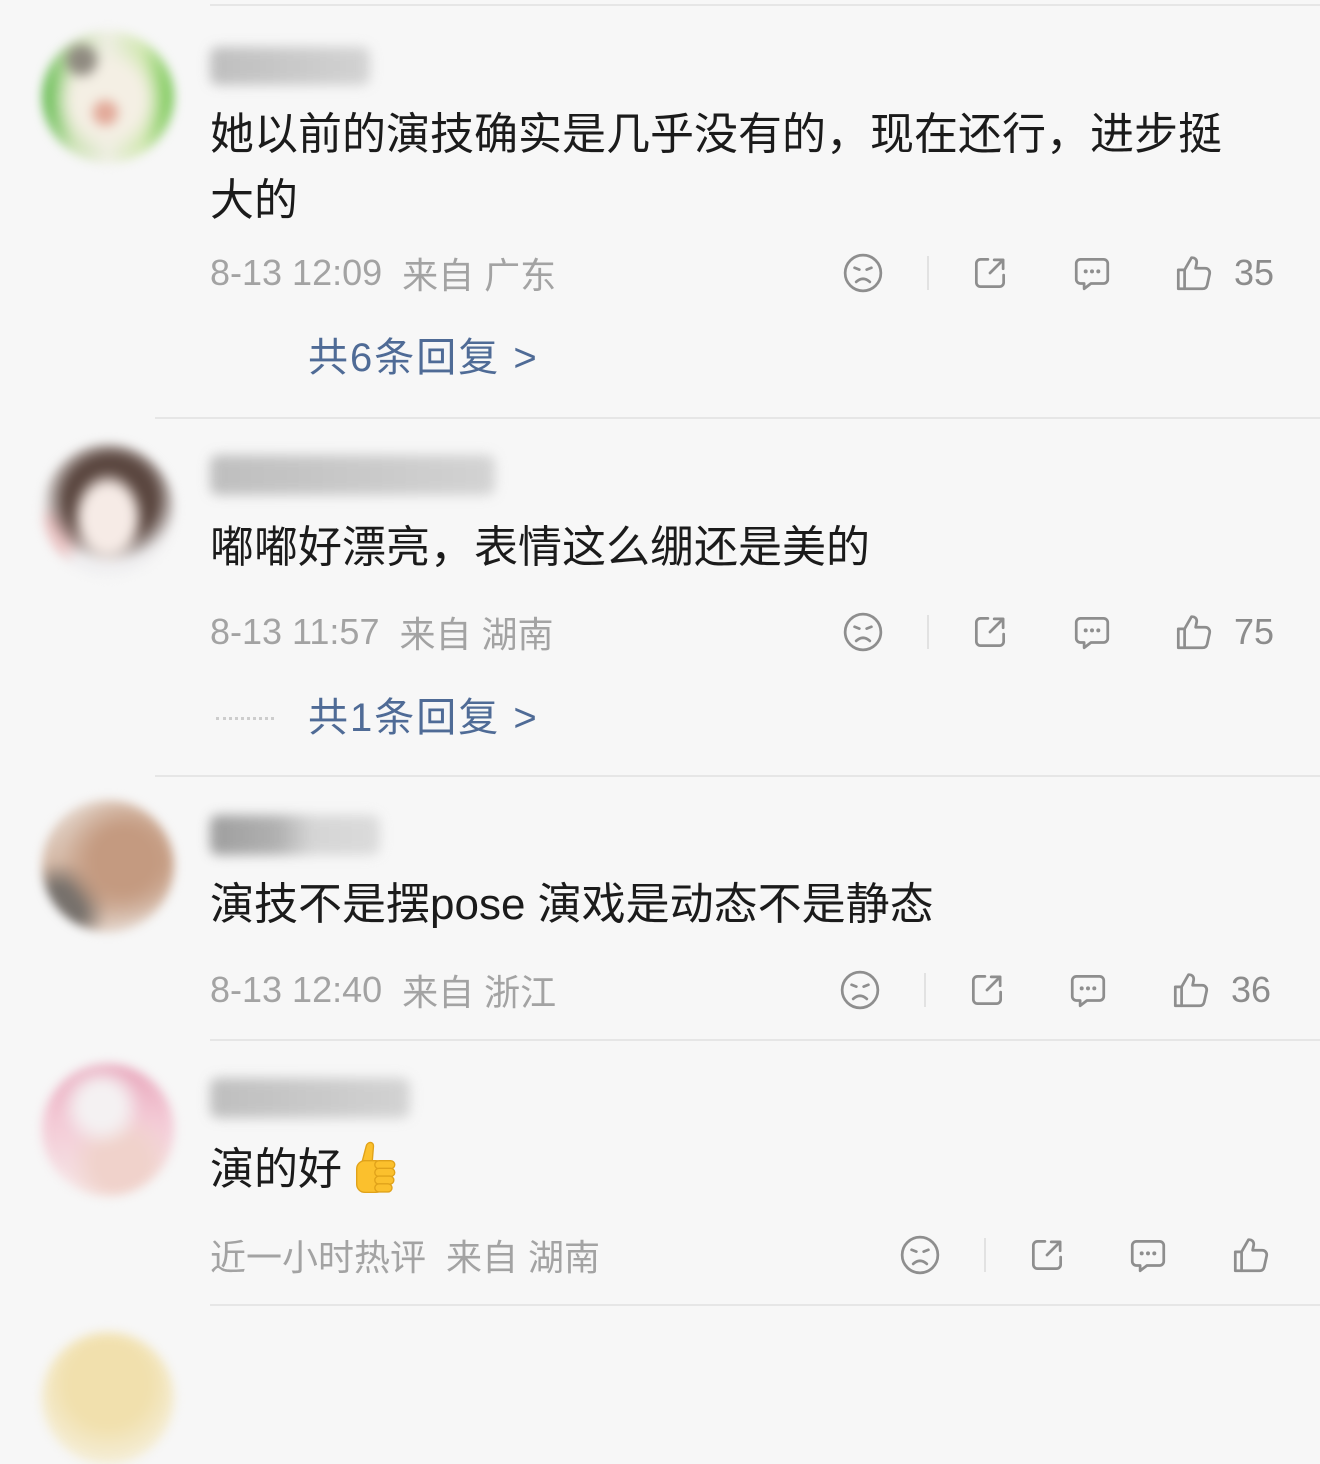 The height and width of the screenshot is (1464, 1320). Describe the element at coordinates (479, 992) in the screenshot. I see `comment-location: 来自 浙江` at that location.